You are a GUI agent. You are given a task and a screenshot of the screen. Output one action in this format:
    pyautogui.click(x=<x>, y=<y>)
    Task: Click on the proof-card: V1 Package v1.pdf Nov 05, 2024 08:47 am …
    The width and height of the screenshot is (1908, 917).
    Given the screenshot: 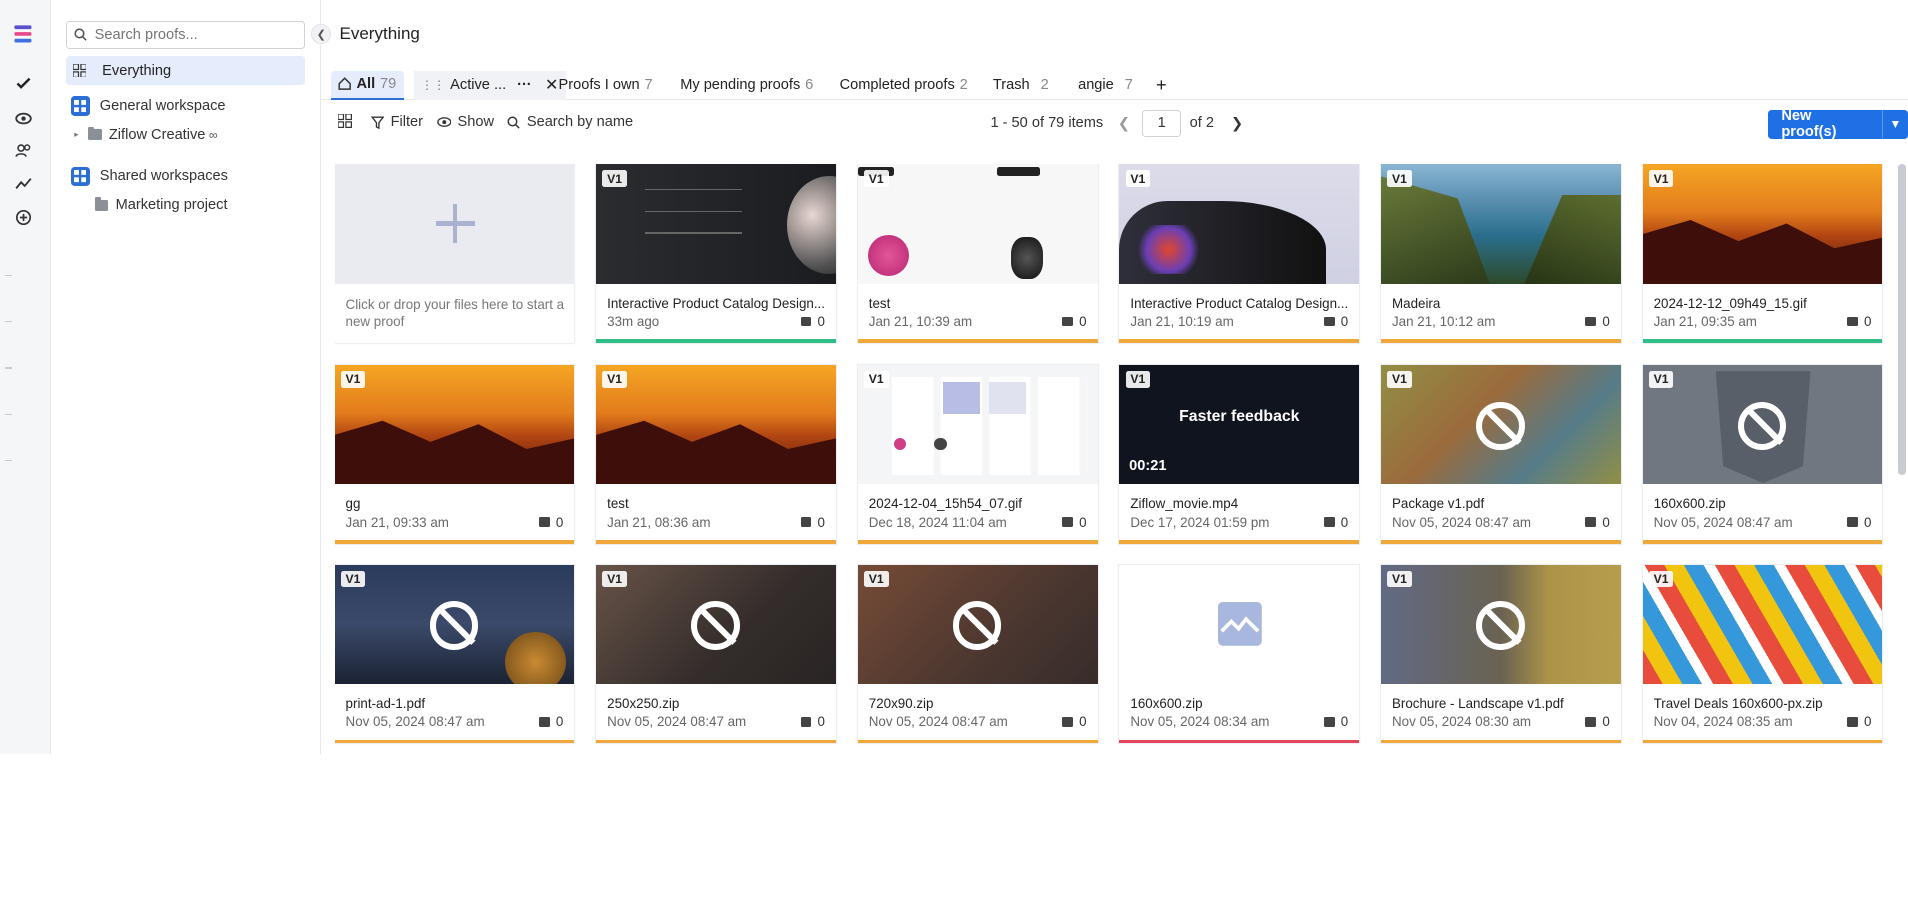 What is the action you would take?
    pyautogui.click(x=1501, y=454)
    